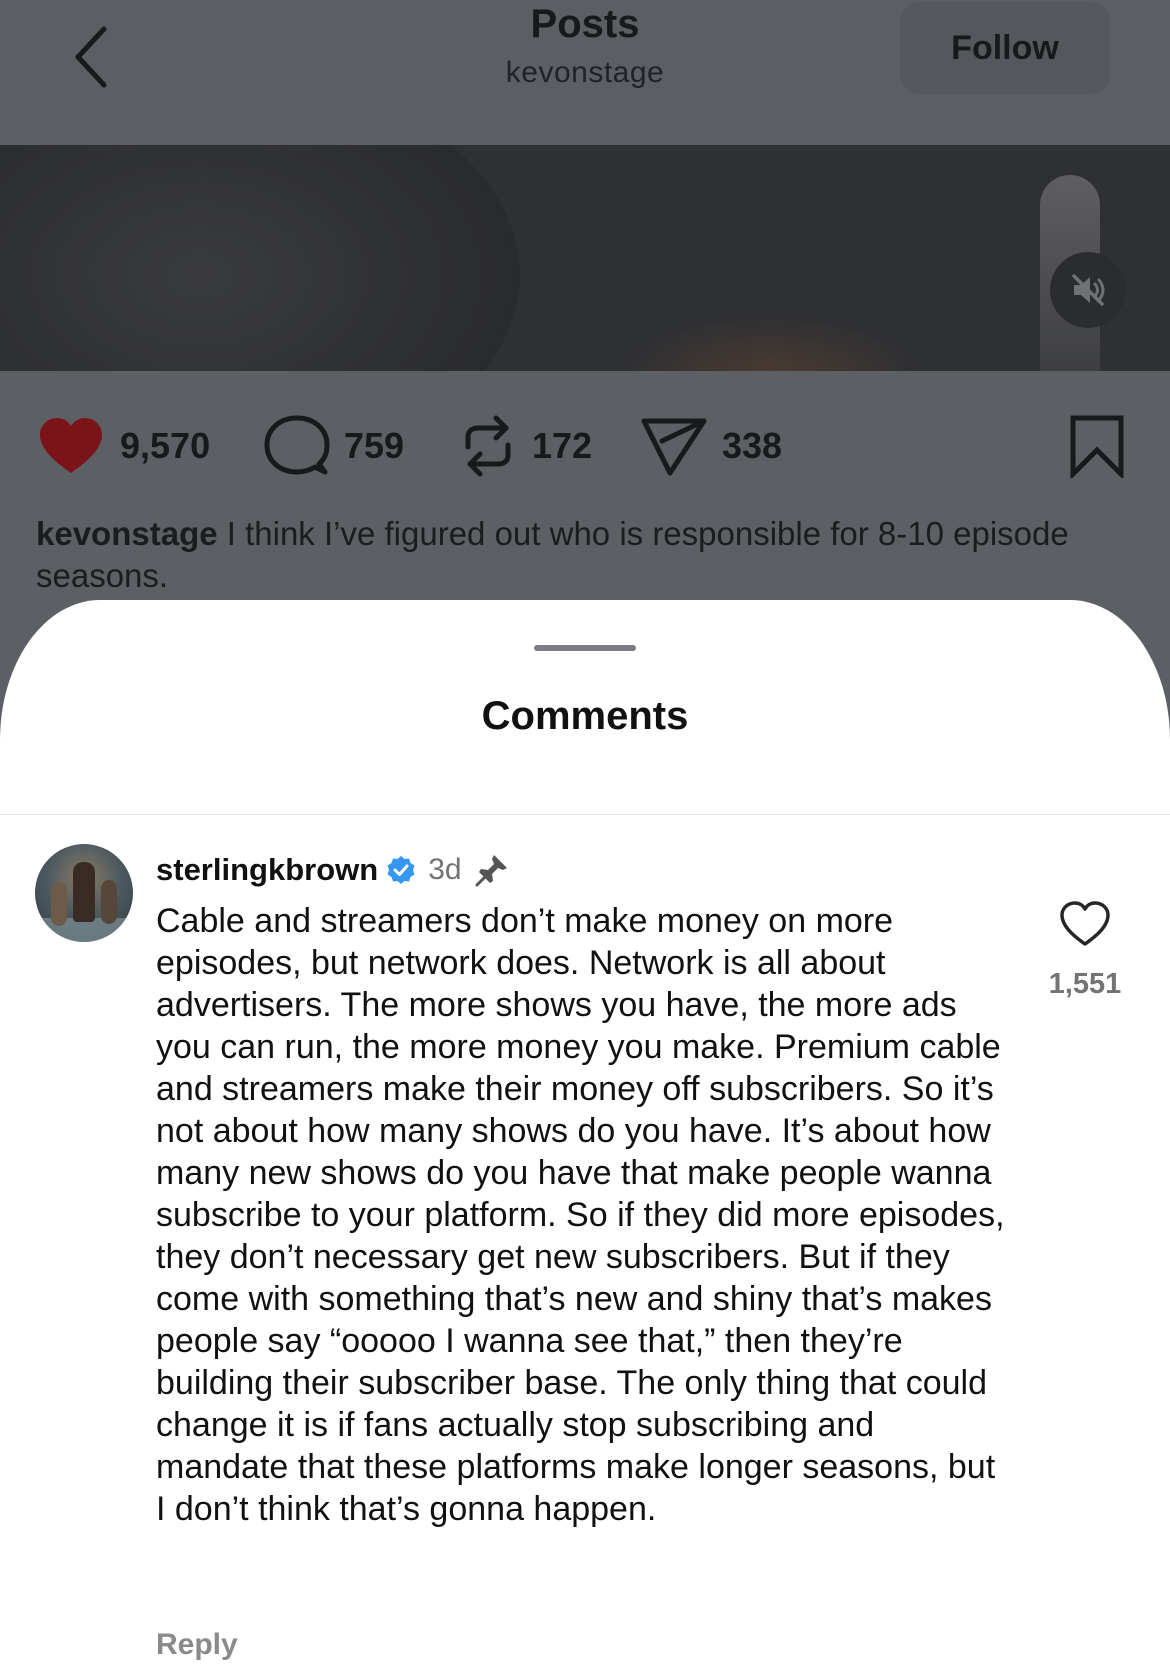 This screenshot has width=1170, height=1669. I want to click on media-highlight, so click(770, 343).